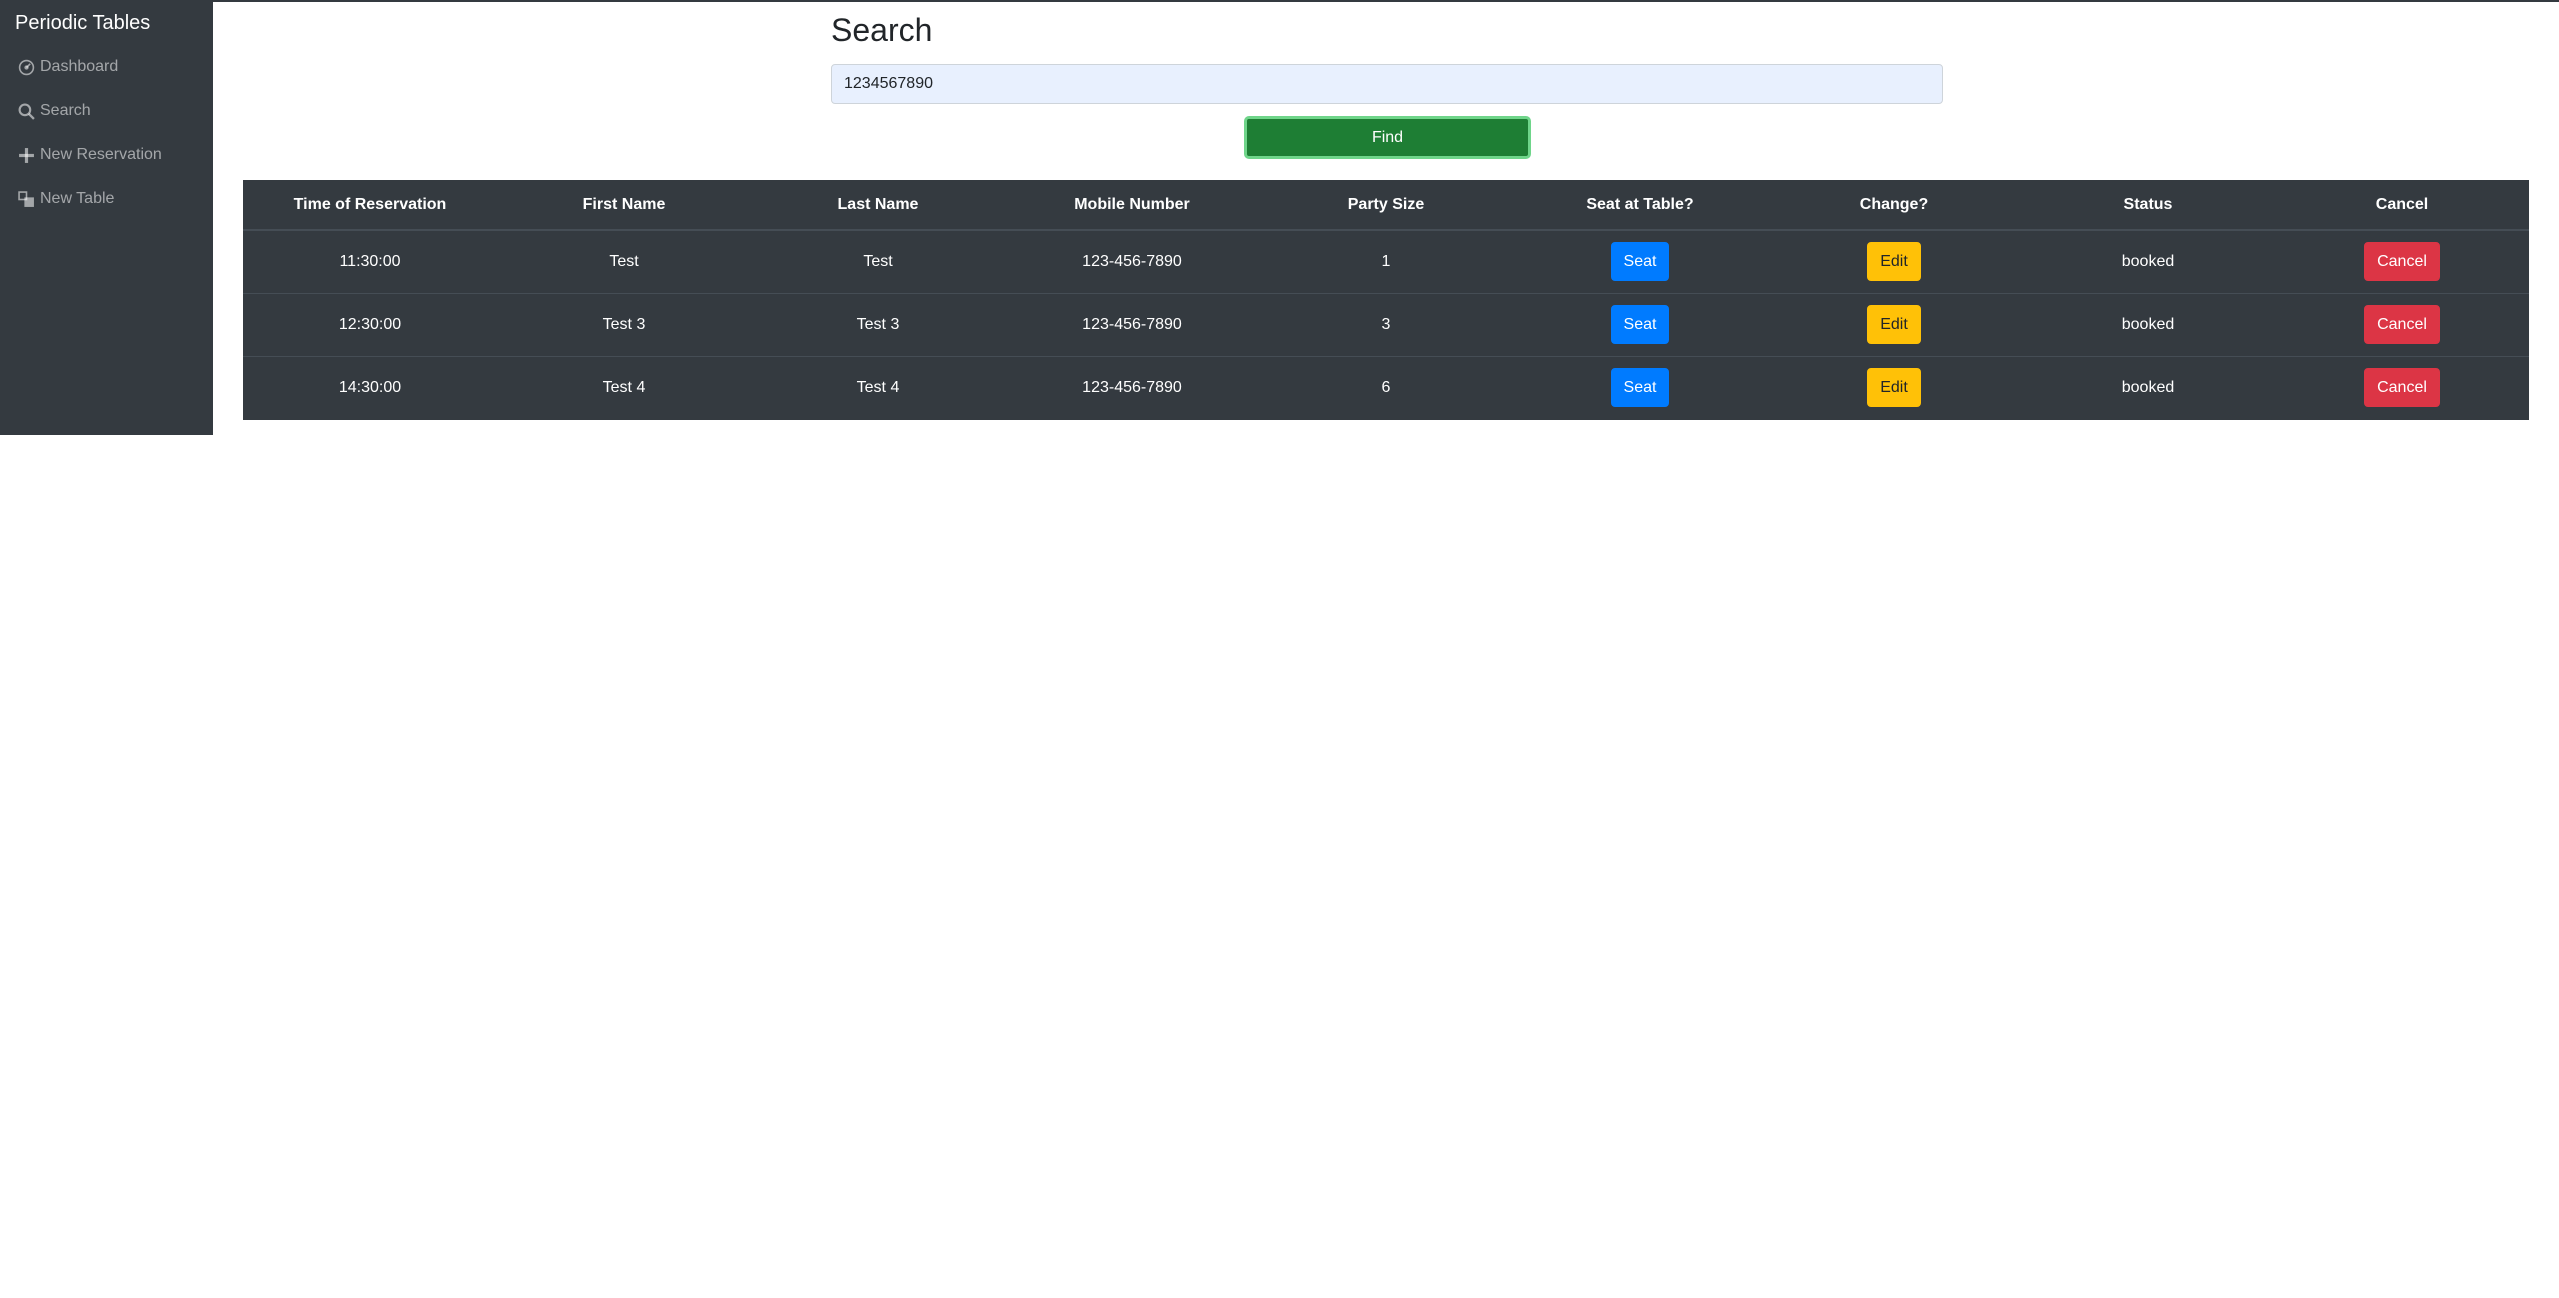 This screenshot has width=2559, height=1298. Describe the element at coordinates (26, 111) in the screenshot. I see `search-icon` at that location.